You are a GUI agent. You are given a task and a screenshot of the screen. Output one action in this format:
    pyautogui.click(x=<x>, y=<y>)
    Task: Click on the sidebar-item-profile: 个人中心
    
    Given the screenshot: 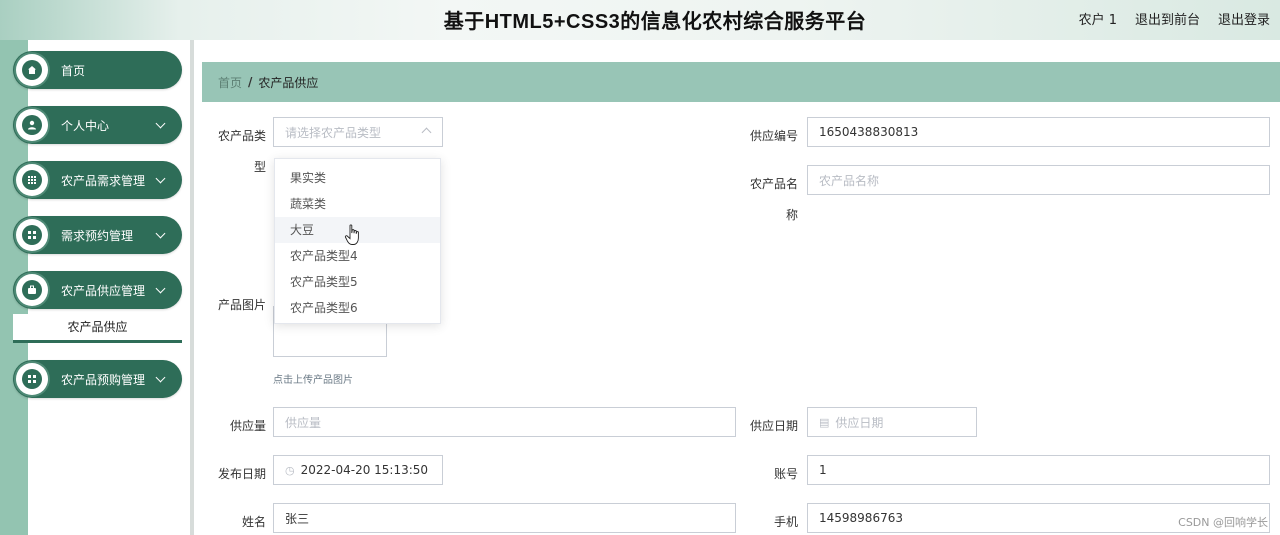 What is the action you would take?
    pyautogui.click(x=97, y=125)
    